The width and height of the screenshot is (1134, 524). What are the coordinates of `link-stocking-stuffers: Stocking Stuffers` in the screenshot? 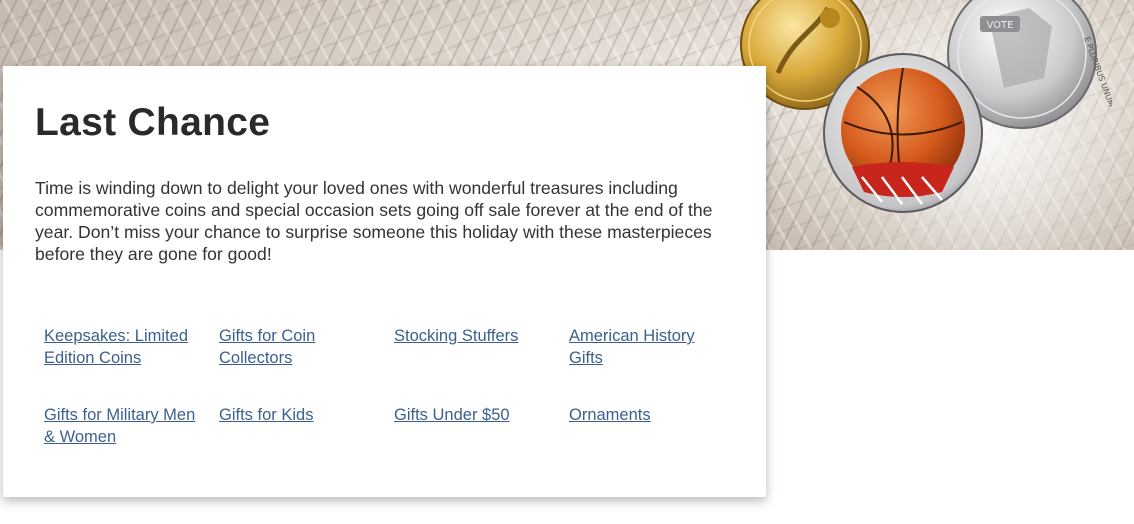 It's located at (474, 347).